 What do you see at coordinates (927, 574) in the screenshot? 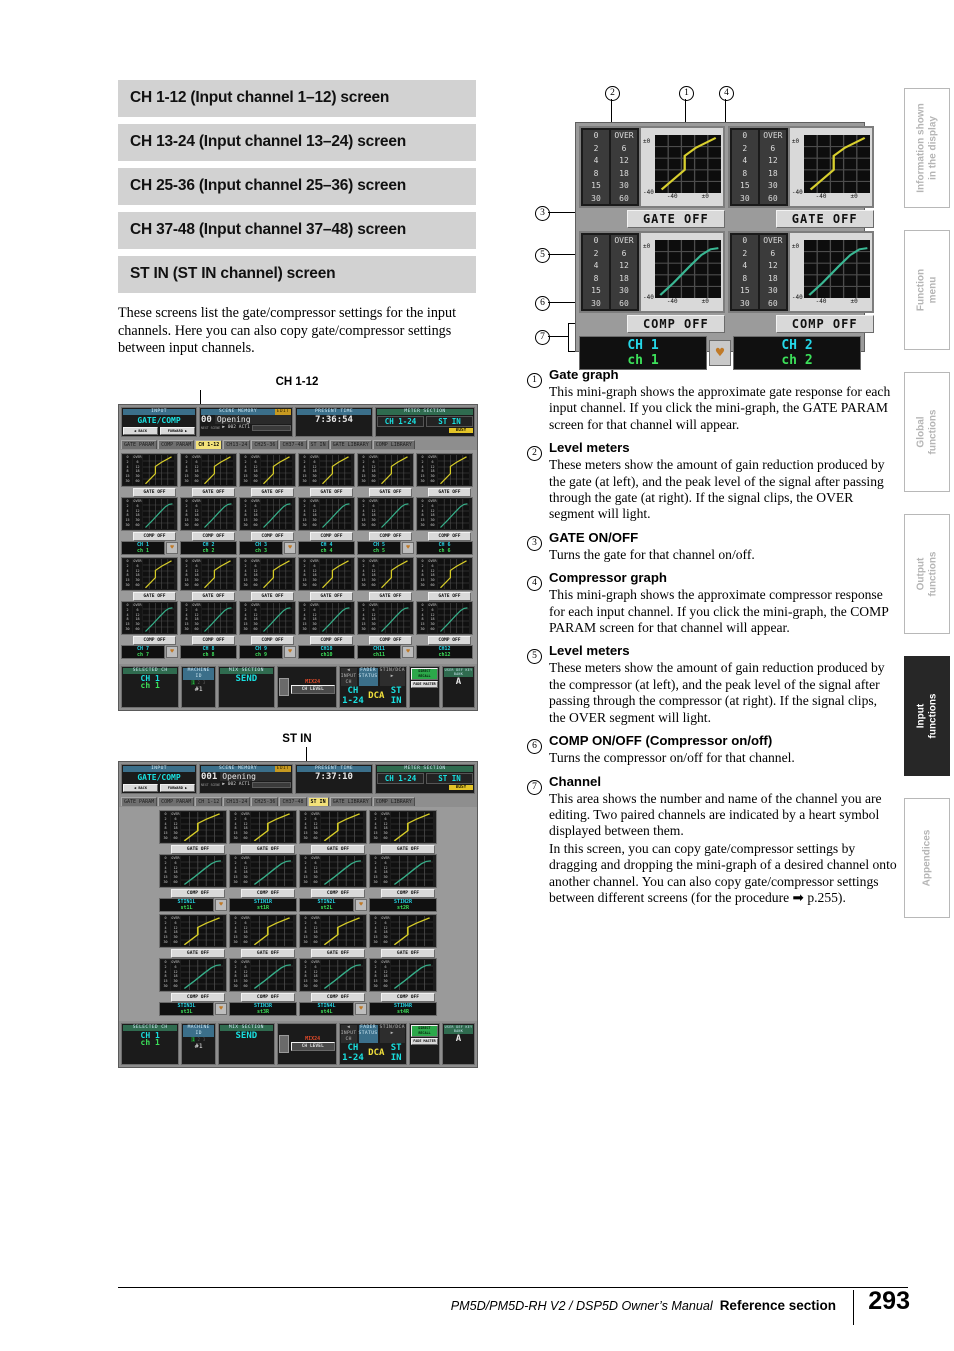
I see `side-tab-output-functions: Output functions` at bounding box center [927, 574].